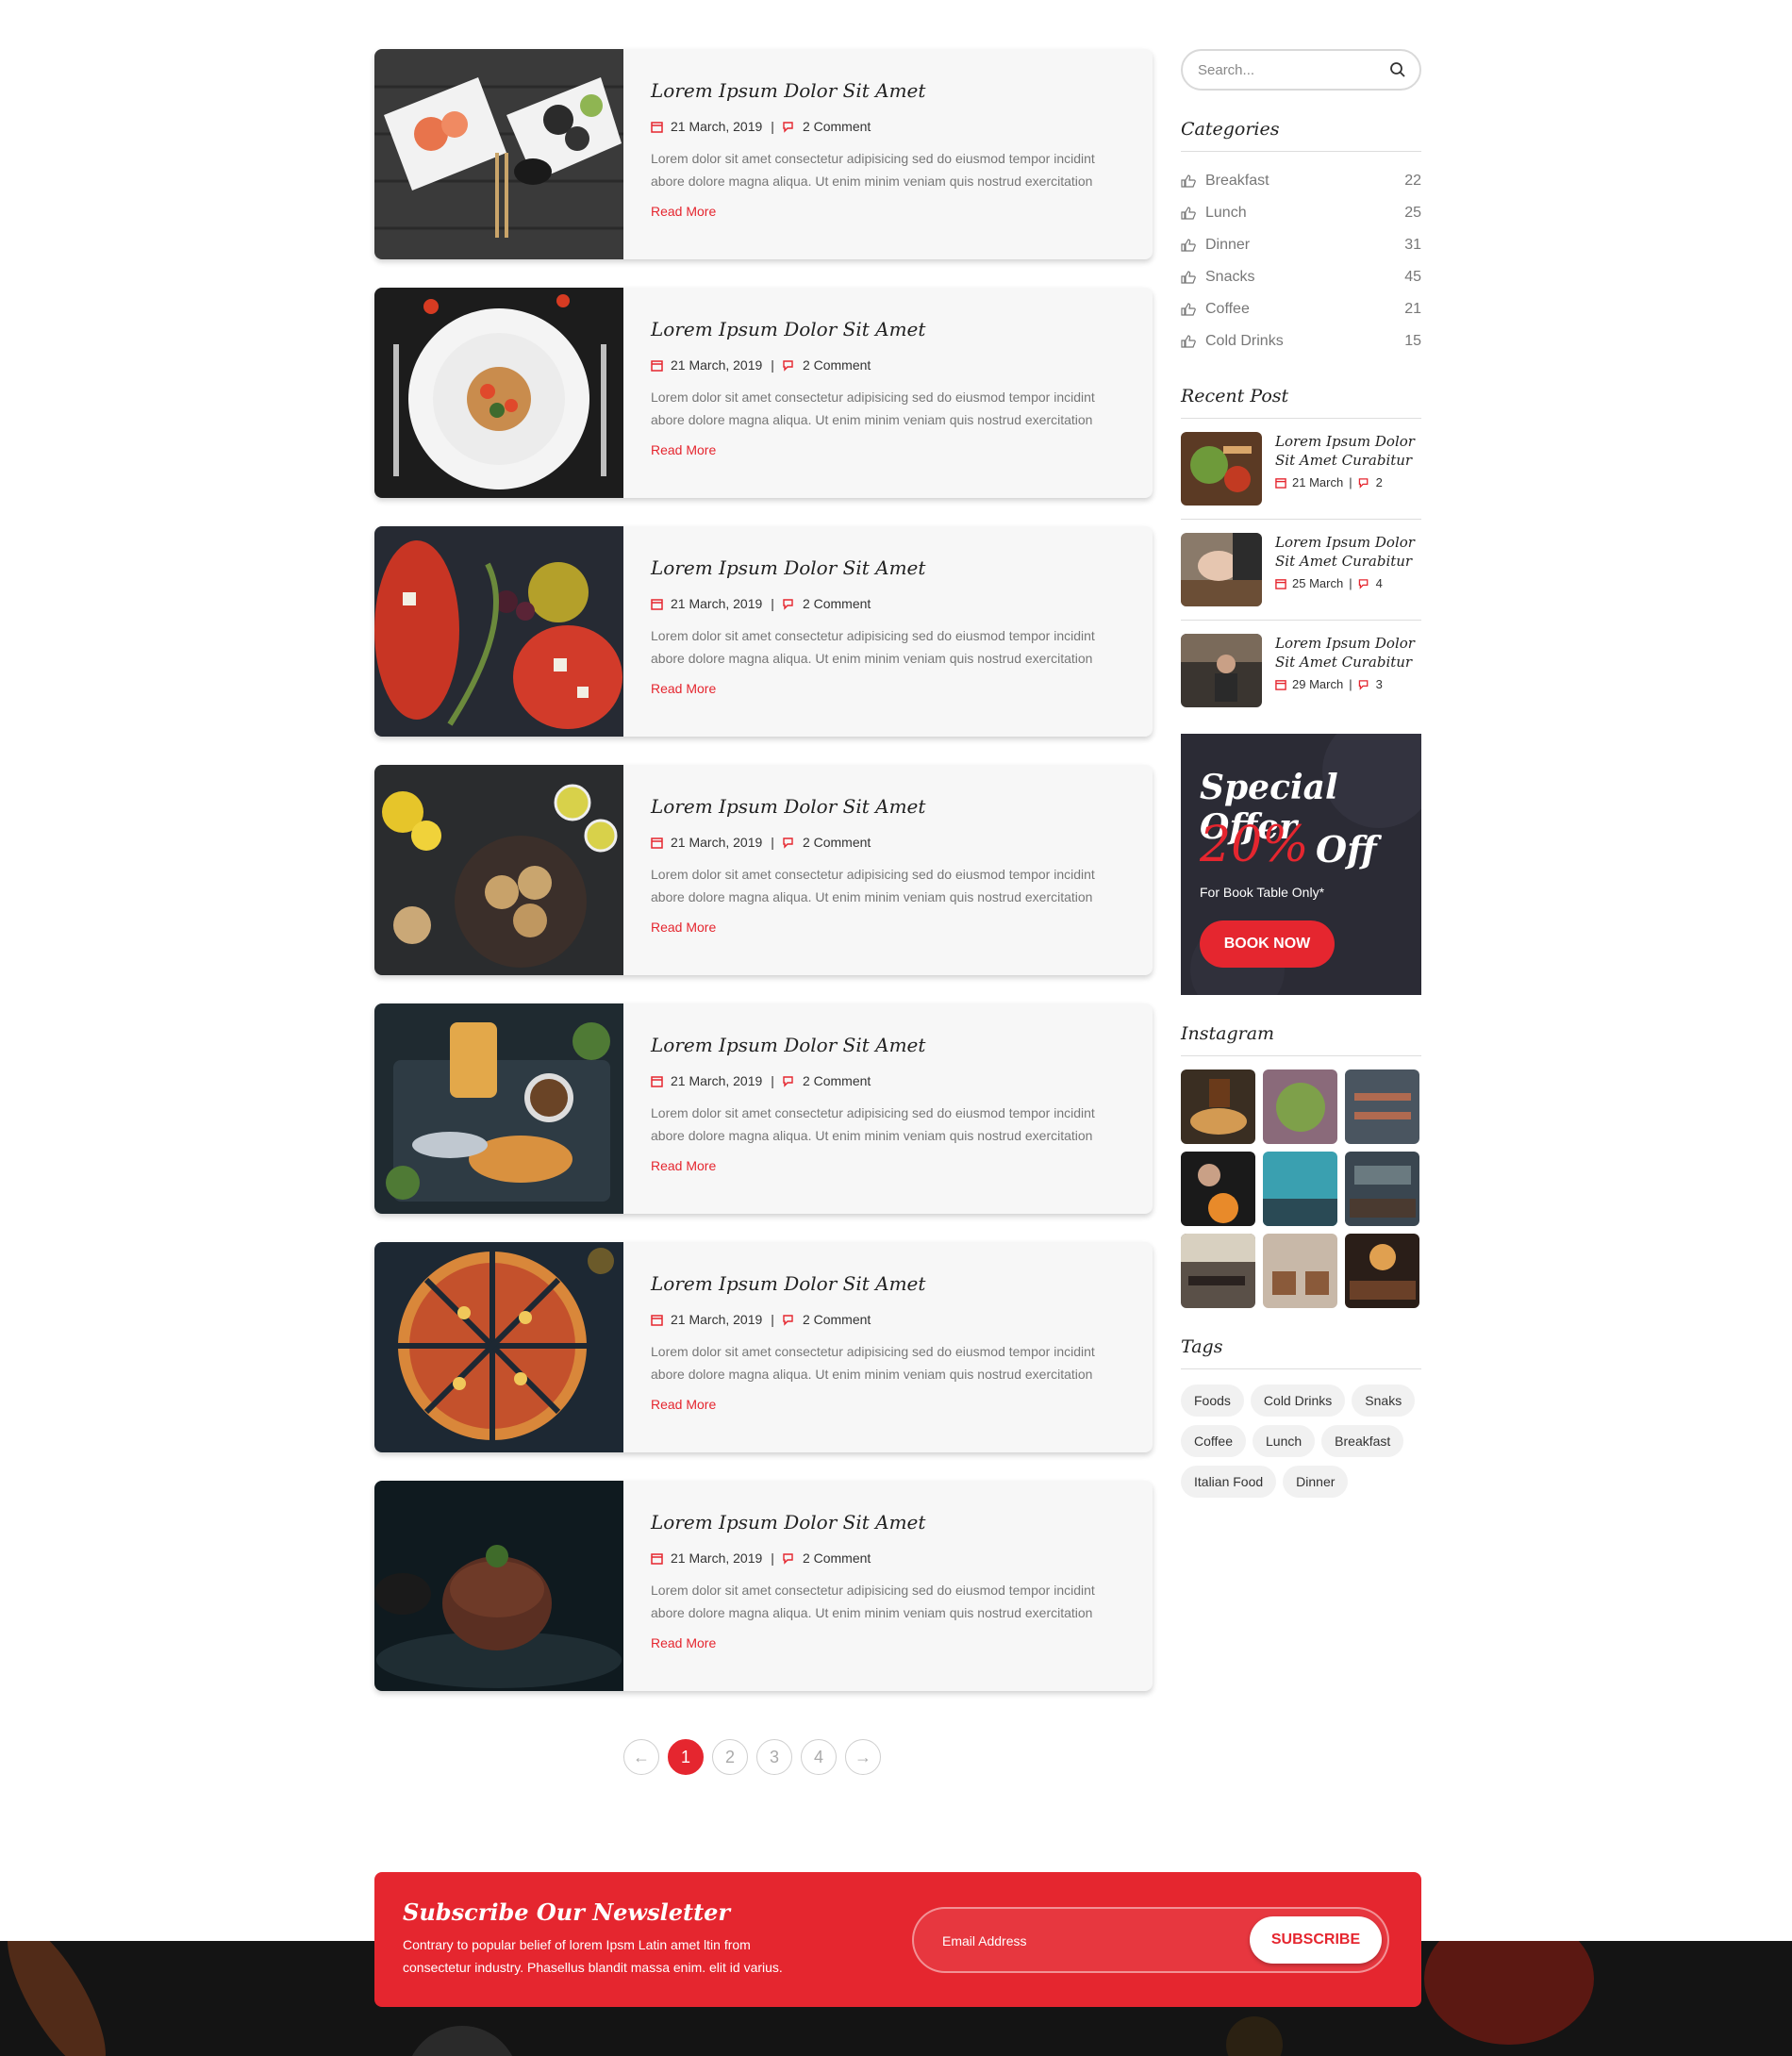  Describe the element at coordinates (774, 1757) in the screenshot. I see `page-button-3: 3` at that location.